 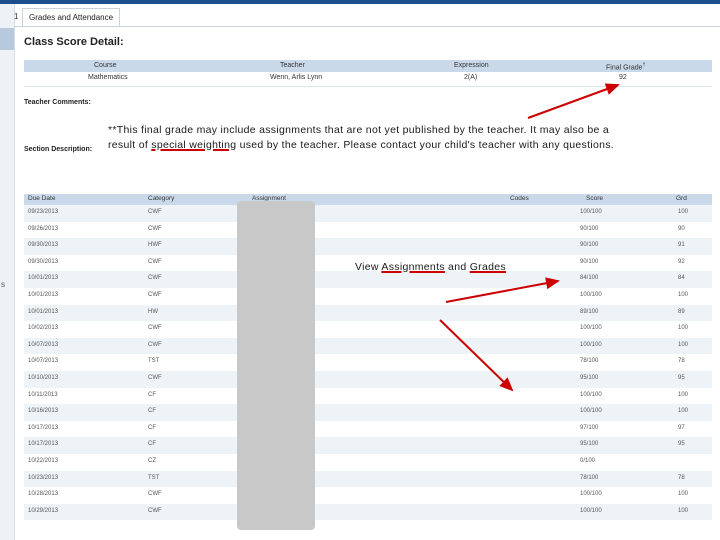 I want to click on arrow-to-final-grade, so click(x=573, y=101).